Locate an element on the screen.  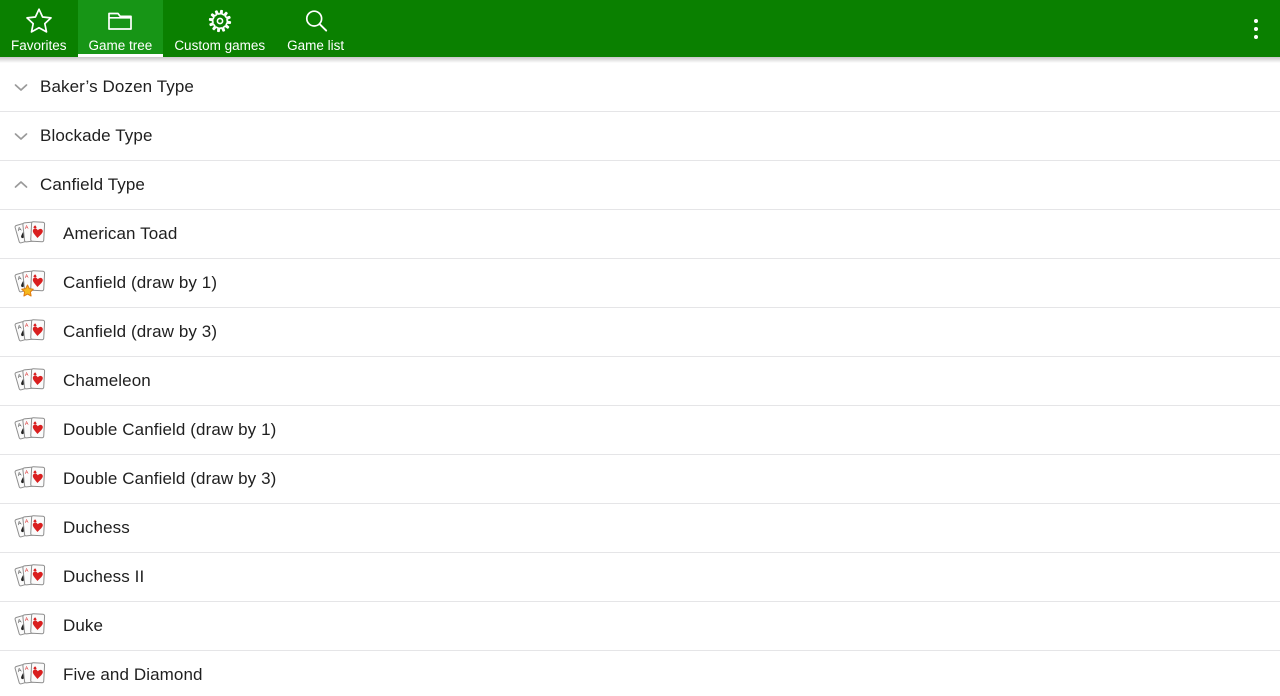
tab-label: Custom games is located at coordinates (220, 45).